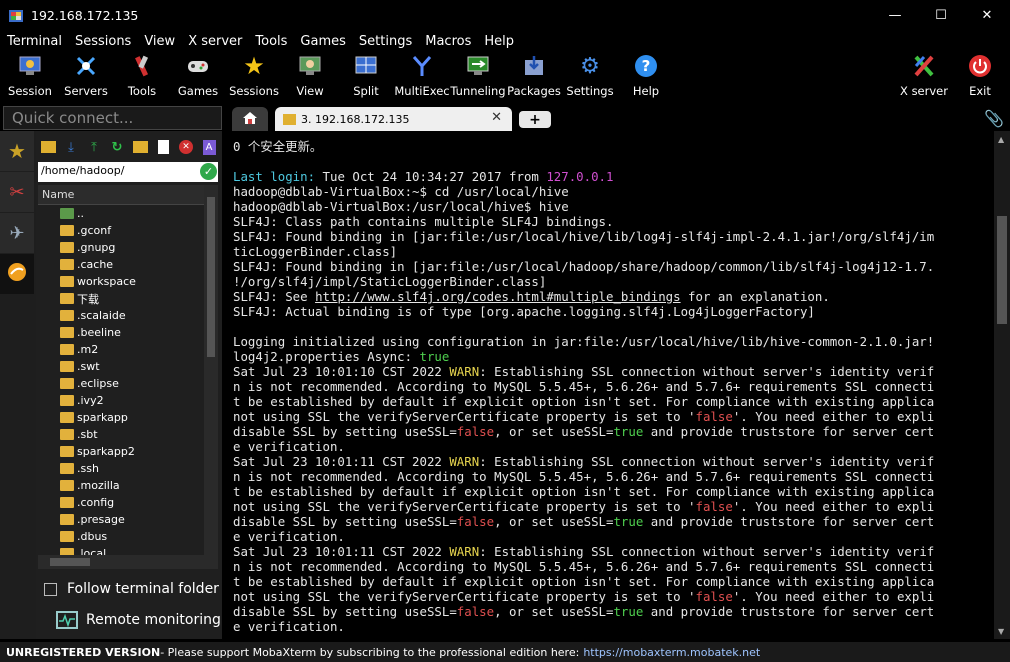 The height and width of the screenshot is (662, 1010). What do you see at coordinates (121, 315) in the screenshot?
I see `list-item: .scalaide` at bounding box center [121, 315].